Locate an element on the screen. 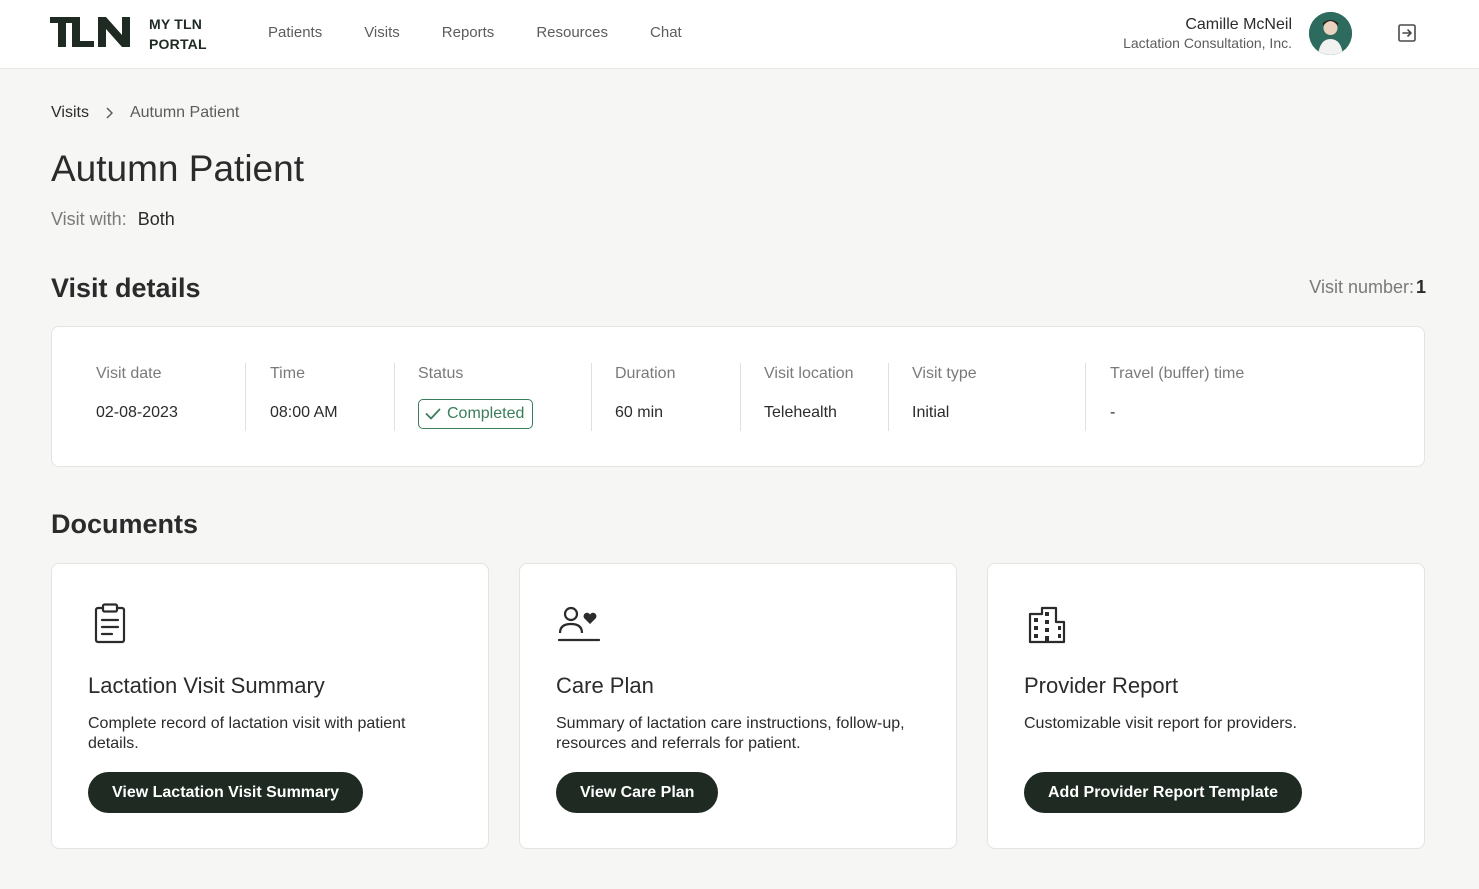  building-icon is located at coordinates (1047, 625).